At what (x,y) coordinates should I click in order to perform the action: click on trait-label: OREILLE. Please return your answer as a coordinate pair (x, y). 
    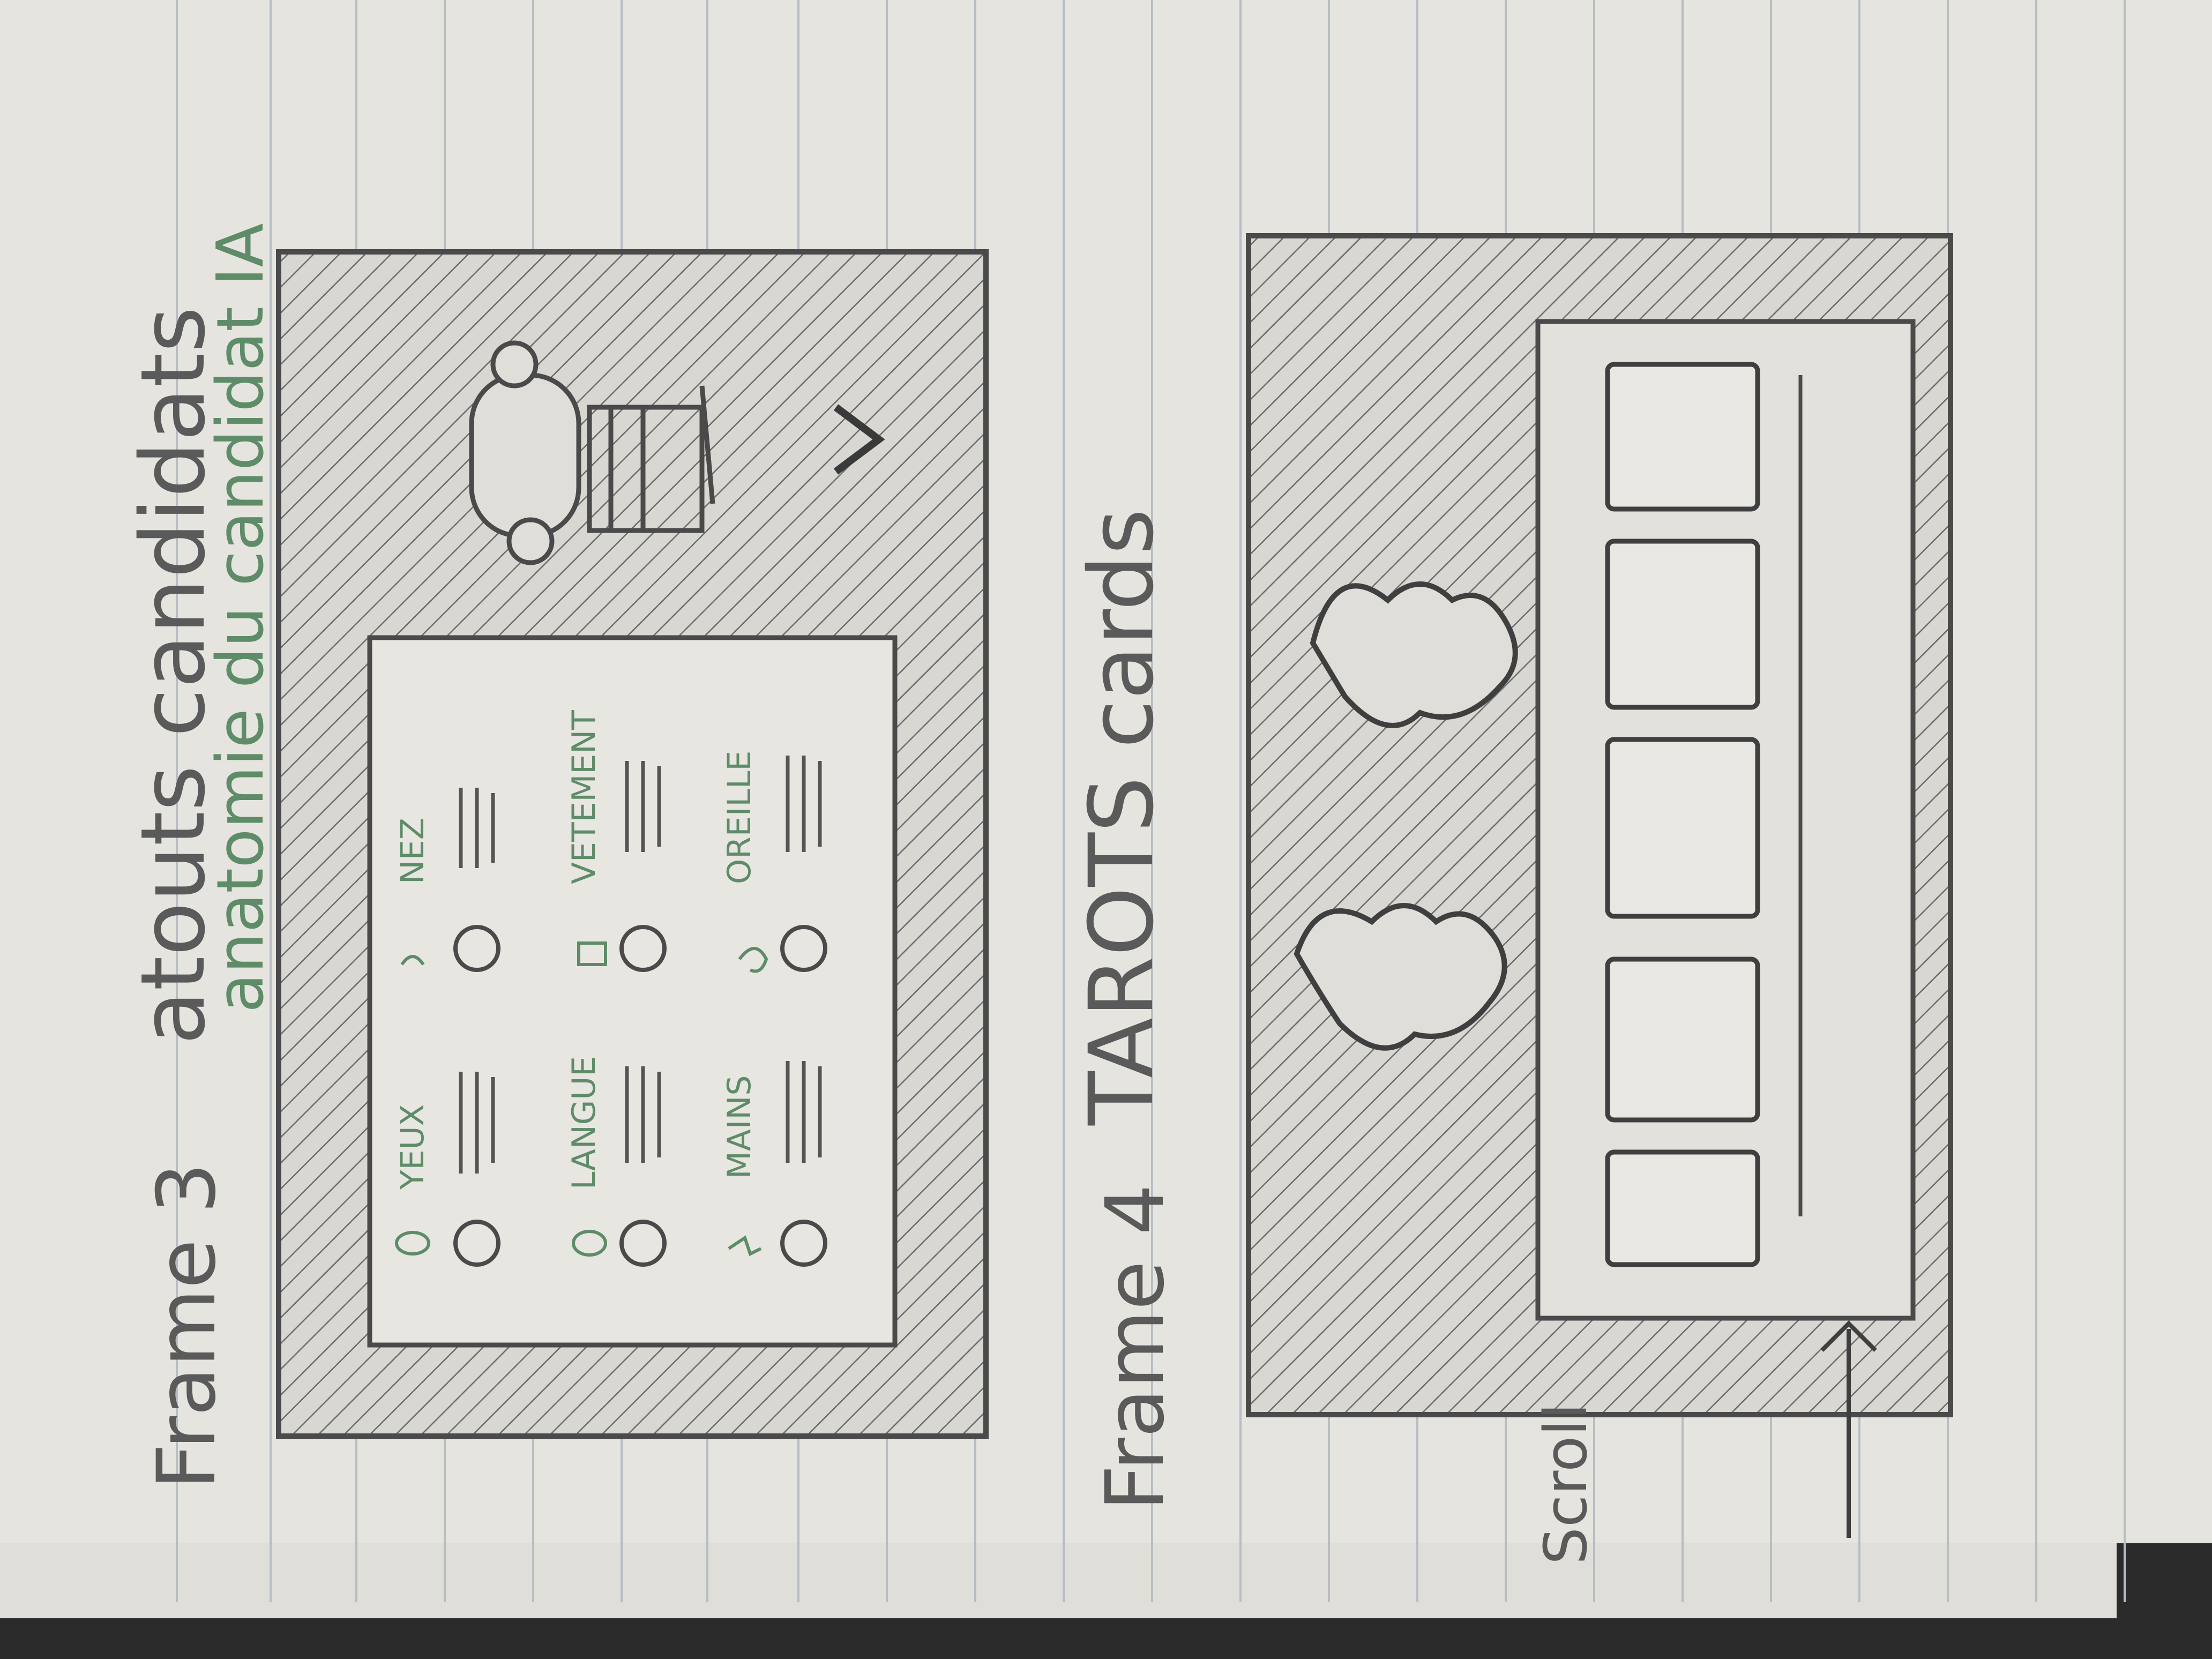
    Looking at the image, I should click on (739, 817).